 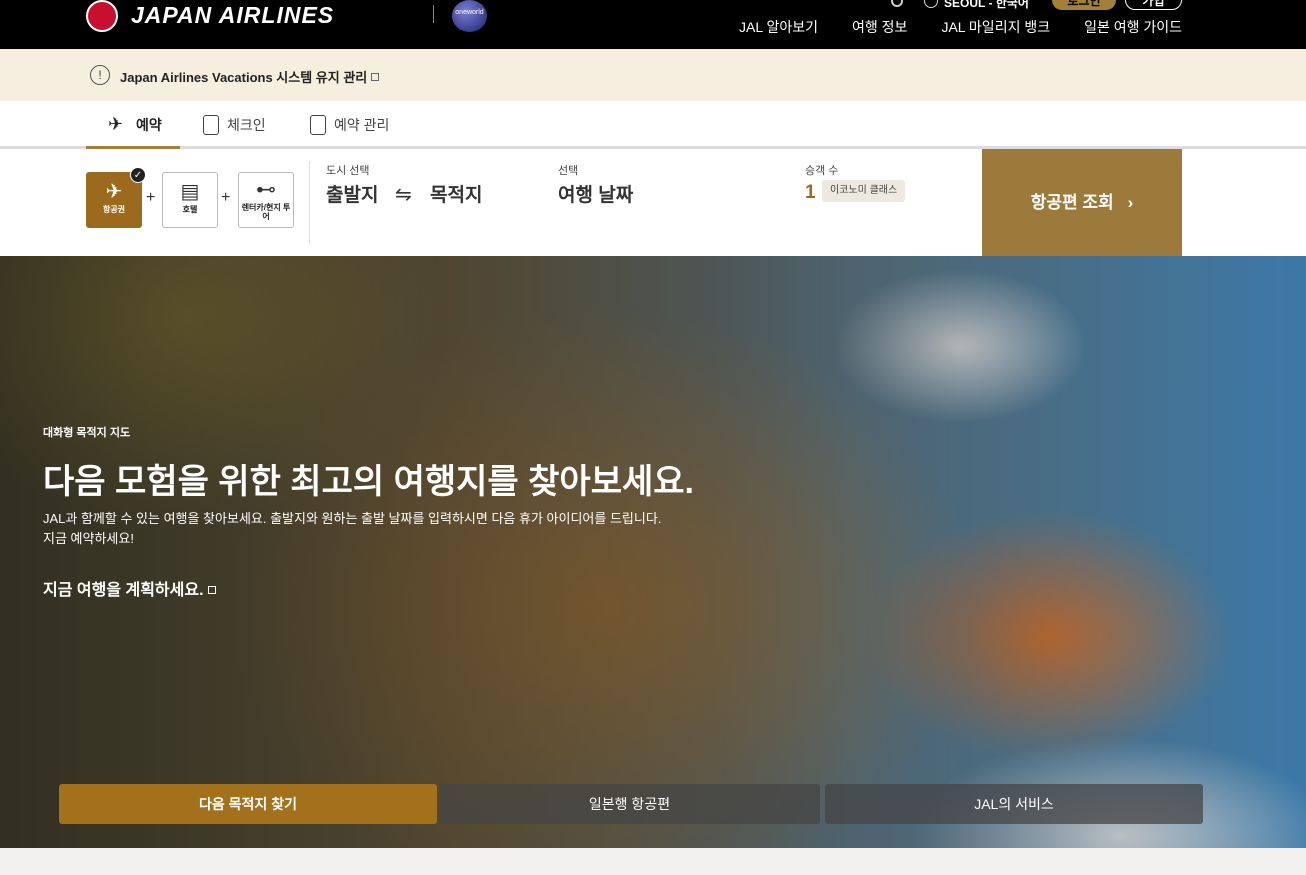 I want to click on product-label: 호텔, so click(x=190, y=209).